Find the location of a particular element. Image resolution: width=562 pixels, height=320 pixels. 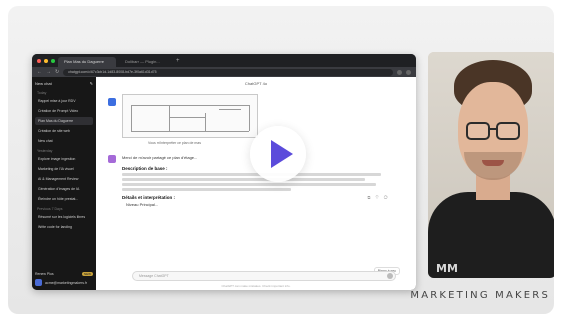

sidebar-item: Write code for landing is located at coordinates (64, 227).